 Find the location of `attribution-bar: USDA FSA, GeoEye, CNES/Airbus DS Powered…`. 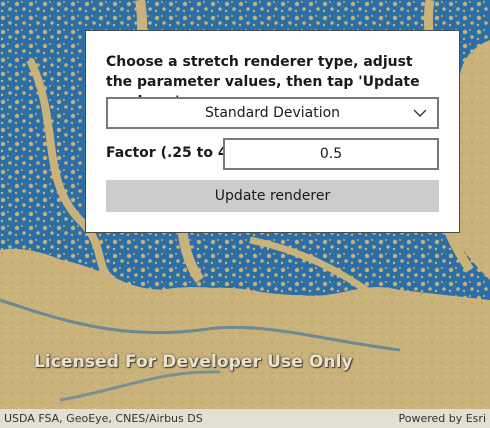

attribution-bar: USDA FSA, GeoEye, CNES/Airbus DS Powered… is located at coordinates (245, 418).